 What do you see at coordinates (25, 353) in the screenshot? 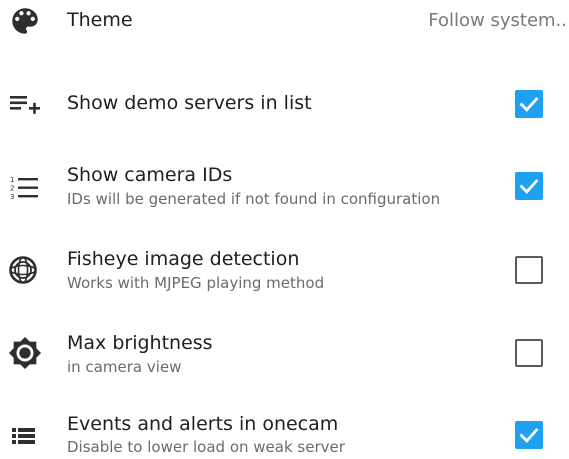
I see `brightness-icon` at bounding box center [25, 353].